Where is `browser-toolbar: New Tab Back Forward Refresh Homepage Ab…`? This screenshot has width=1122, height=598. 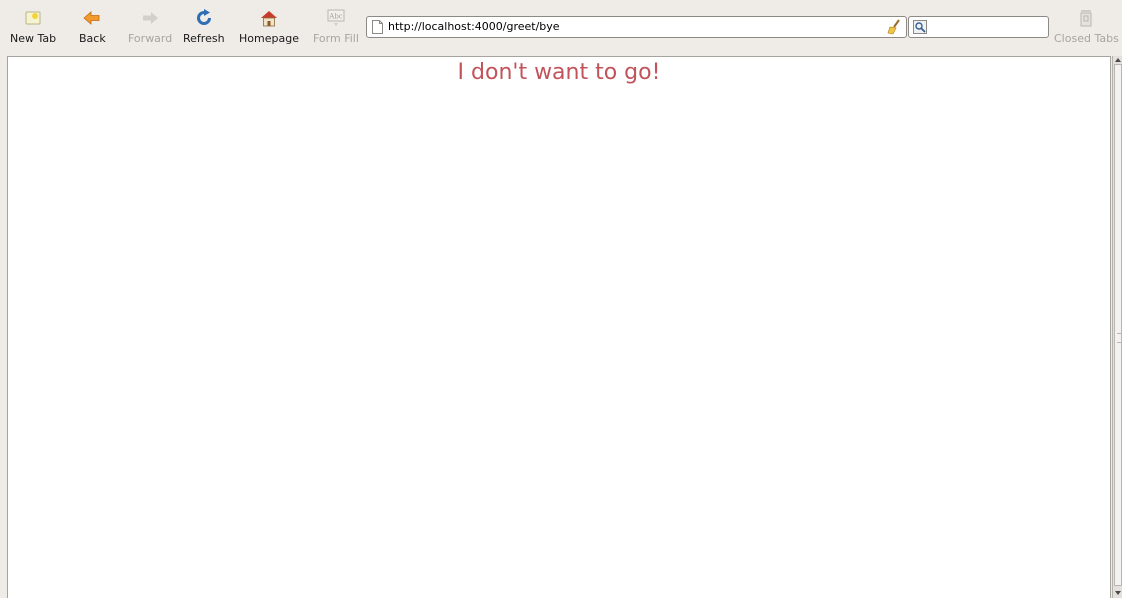
browser-toolbar: New Tab Back Forward Refresh Homepage Ab… is located at coordinates (561, 28).